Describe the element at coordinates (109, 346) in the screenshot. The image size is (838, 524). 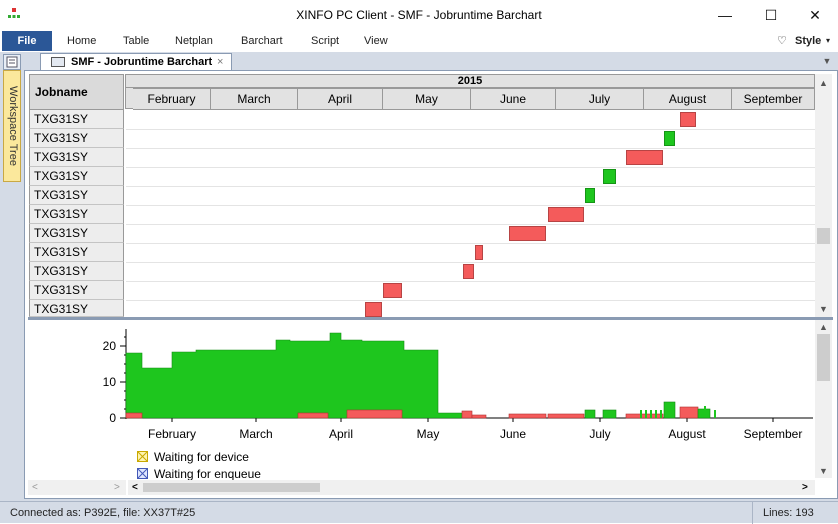
I see `y-axis-tick-label: 20` at that location.